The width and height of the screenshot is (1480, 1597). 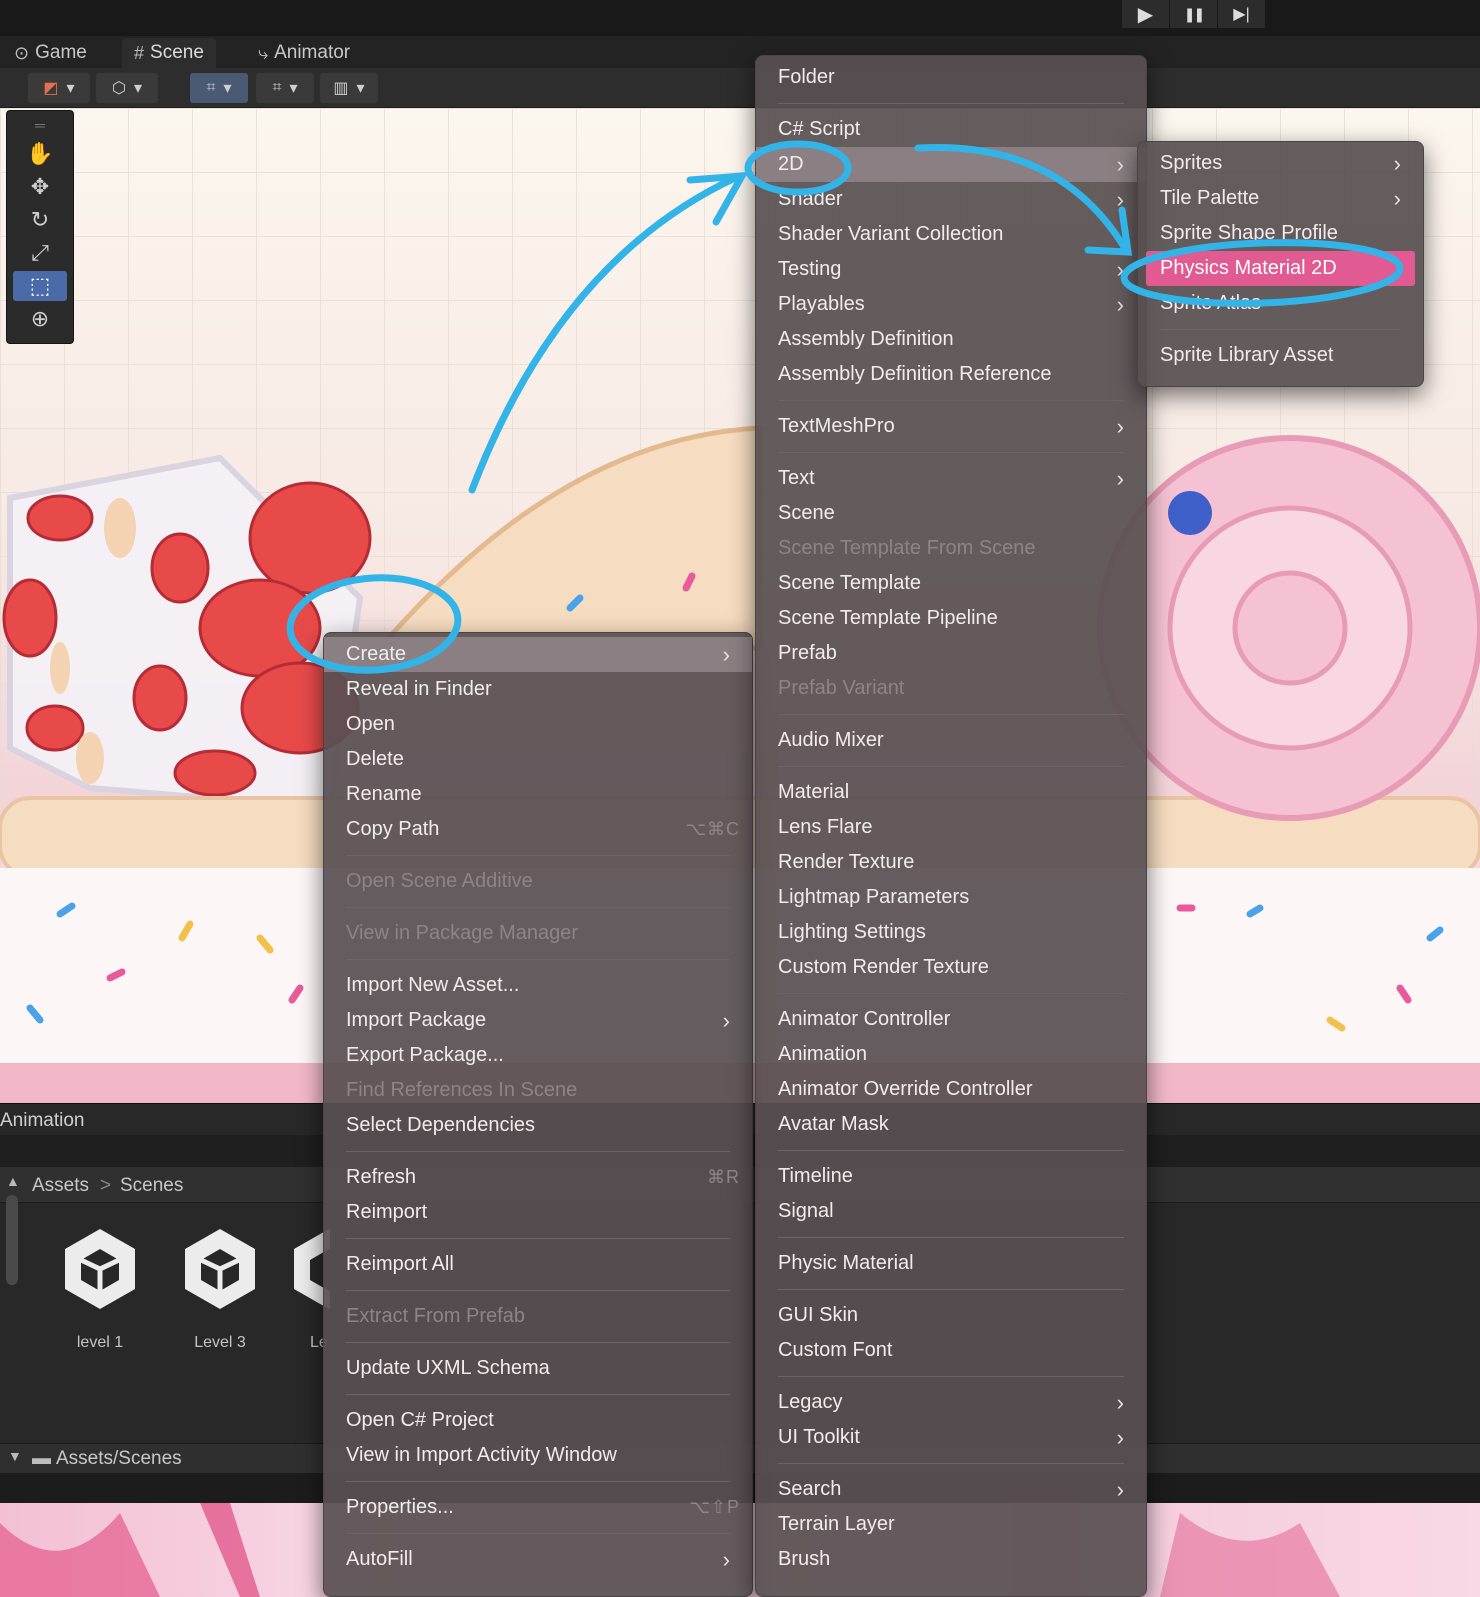 What do you see at coordinates (462, 1090) in the screenshot?
I see `menu-item-label: Find References In Scene` at bounding box center [462, 1090].